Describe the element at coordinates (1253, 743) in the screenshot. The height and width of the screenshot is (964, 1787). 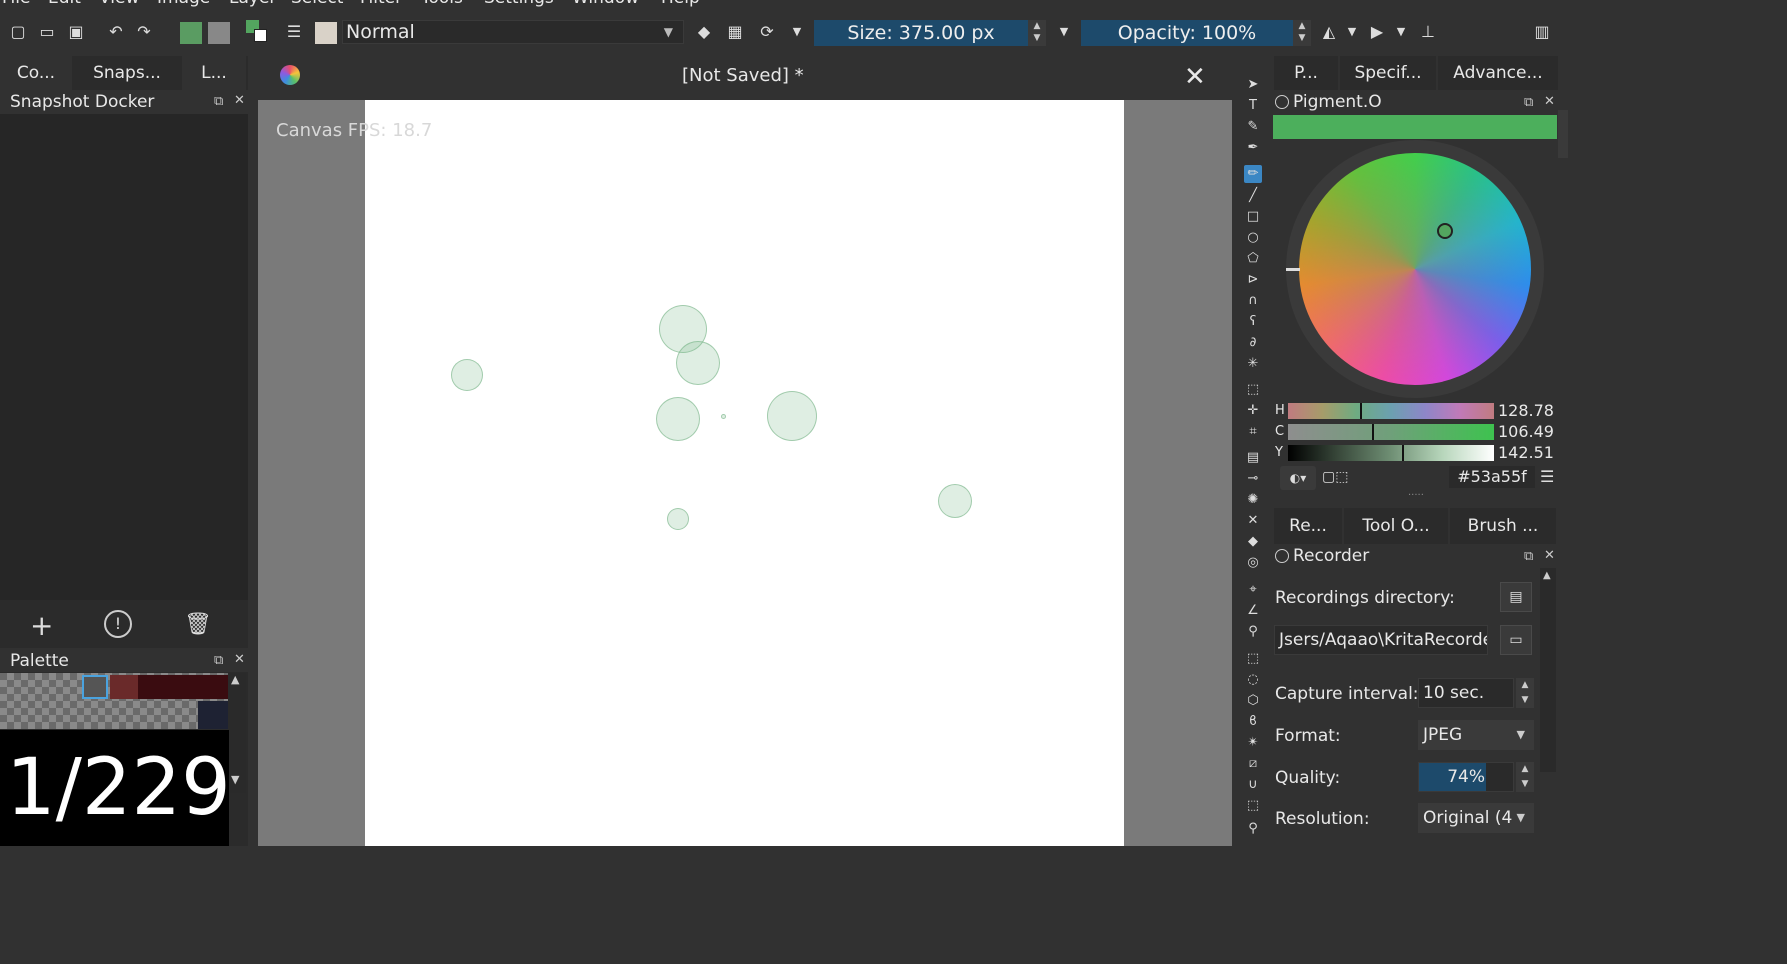
I see `contiguous-select-icon: ✴` at that location.